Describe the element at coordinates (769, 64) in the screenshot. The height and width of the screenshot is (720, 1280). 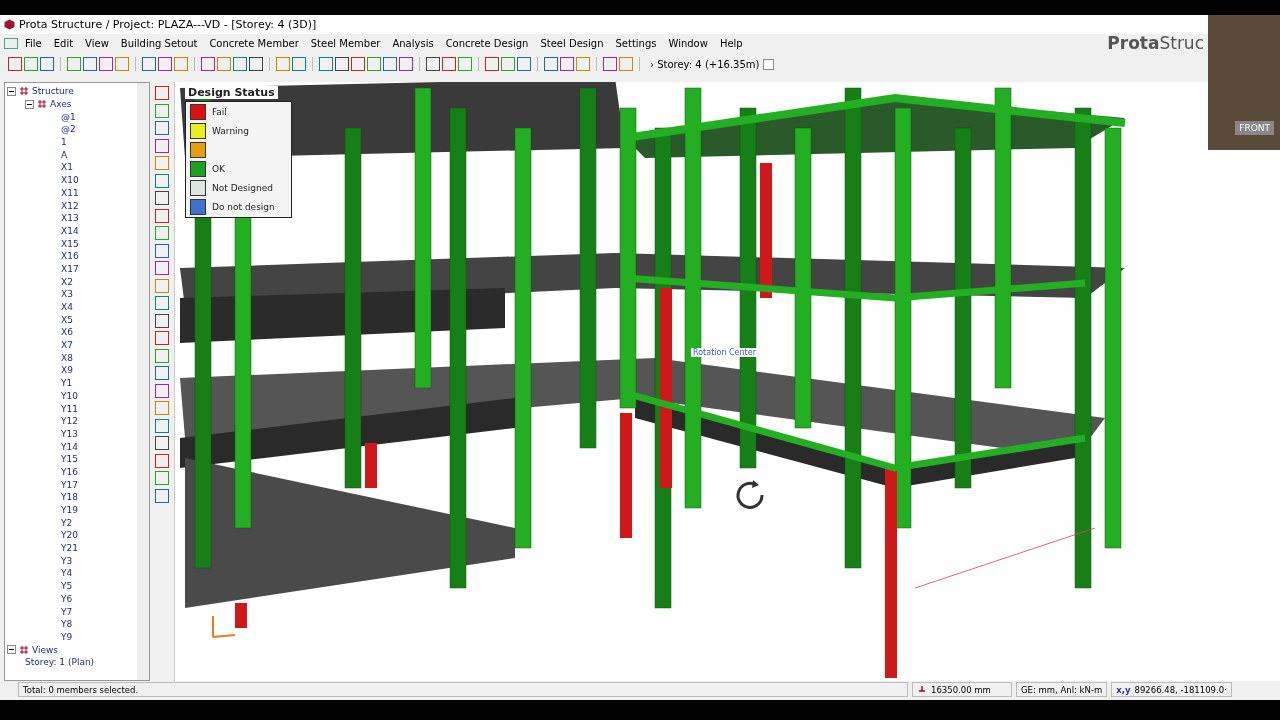
I see `dropdown-icon` at that location.